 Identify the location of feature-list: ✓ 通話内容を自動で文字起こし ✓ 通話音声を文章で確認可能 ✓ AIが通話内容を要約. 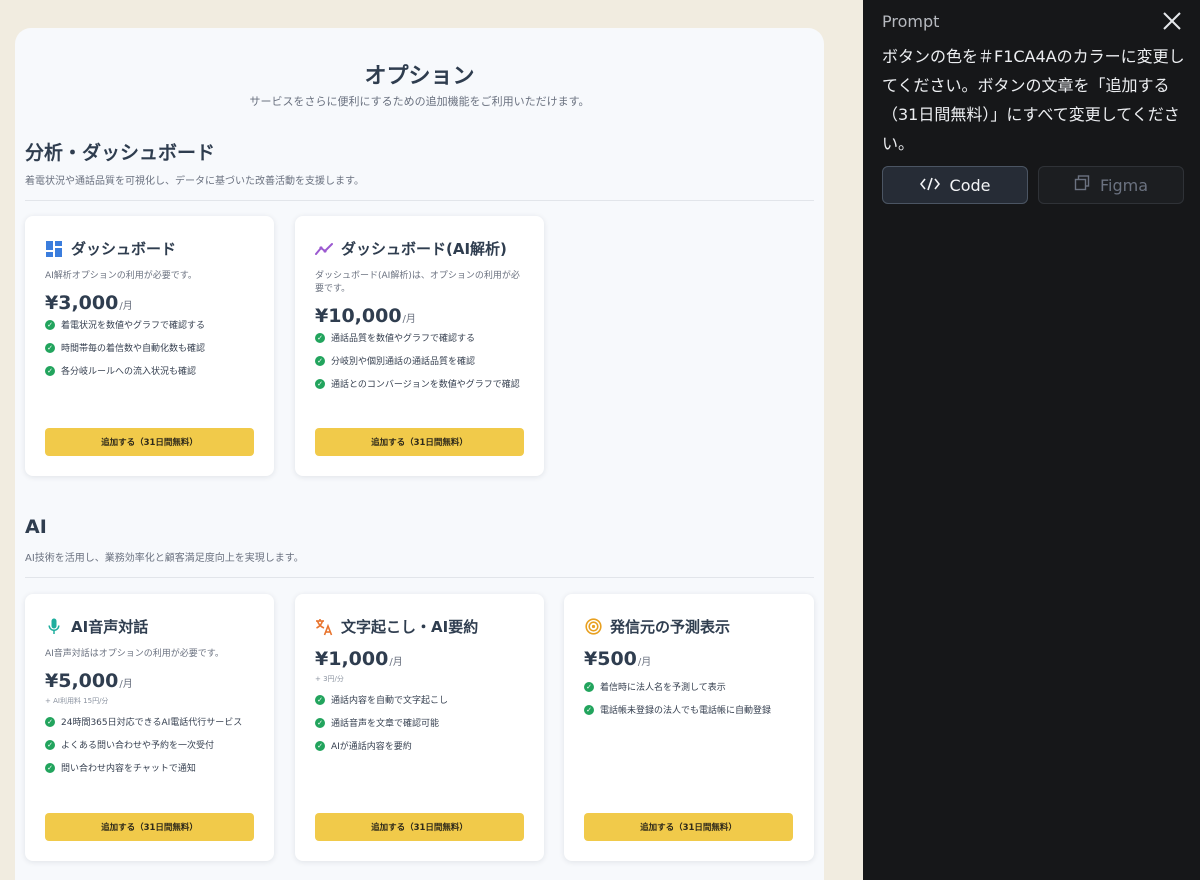
(423, 722).